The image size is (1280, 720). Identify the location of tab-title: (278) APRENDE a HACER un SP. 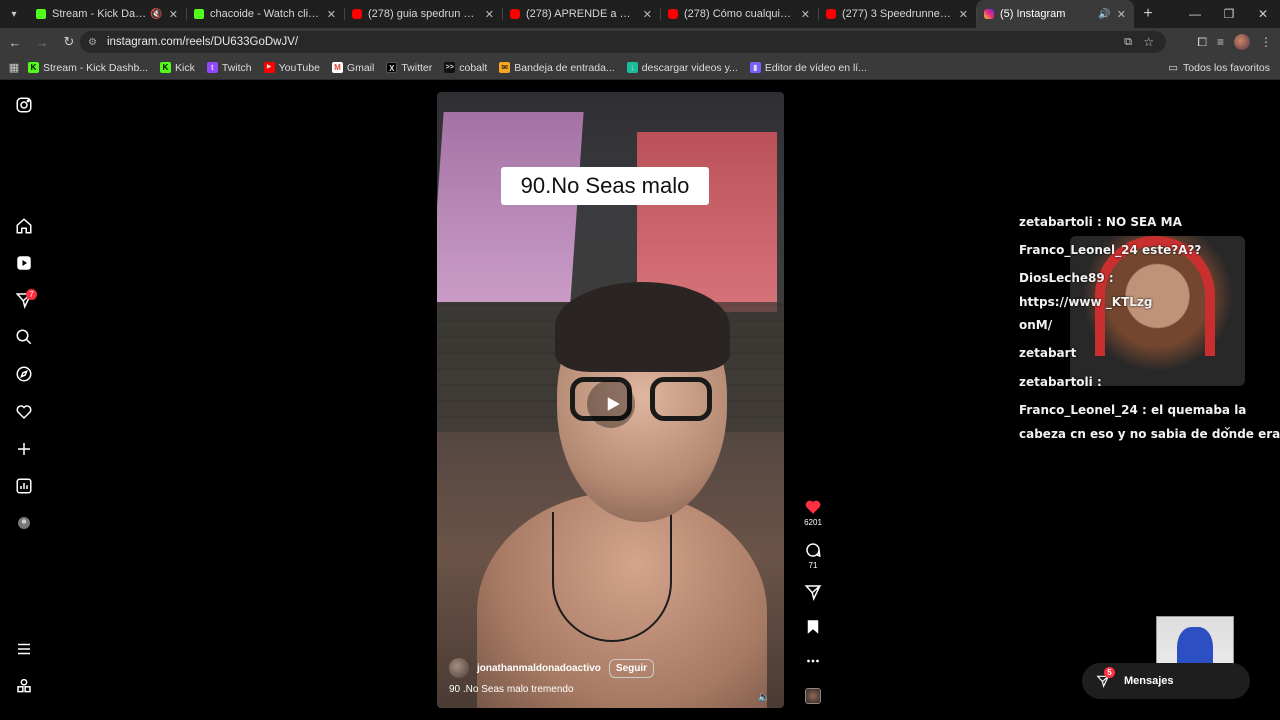
(581, 14).